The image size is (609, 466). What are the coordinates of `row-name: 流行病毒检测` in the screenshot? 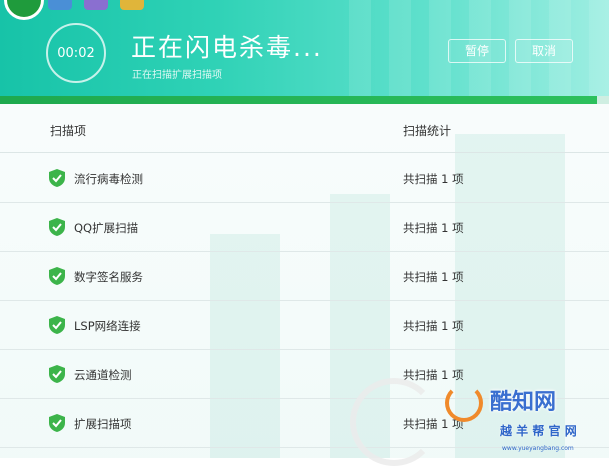 It's located at (108, 179).